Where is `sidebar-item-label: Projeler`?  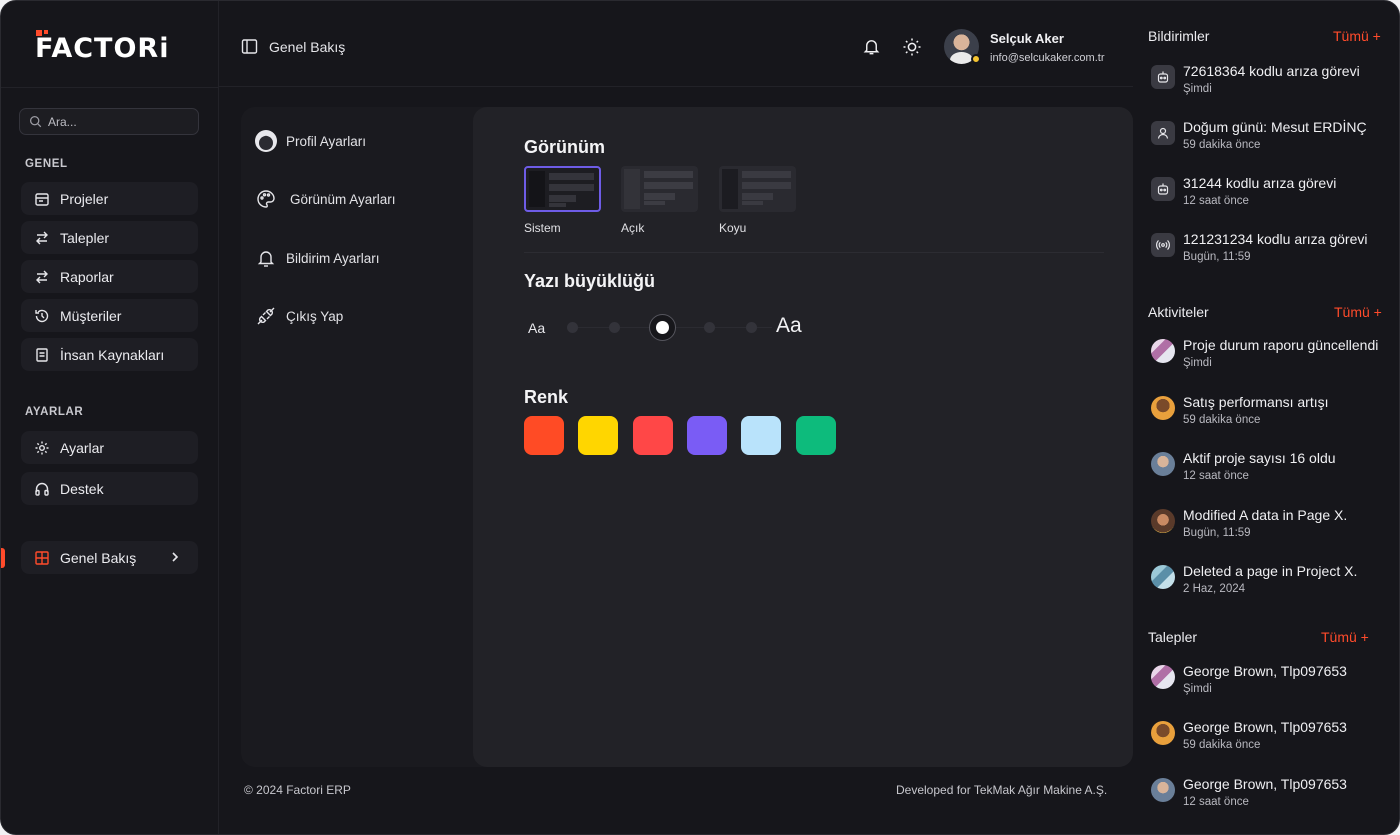 sidebar-item-label: Projeler is located at coordinates (84, 198).